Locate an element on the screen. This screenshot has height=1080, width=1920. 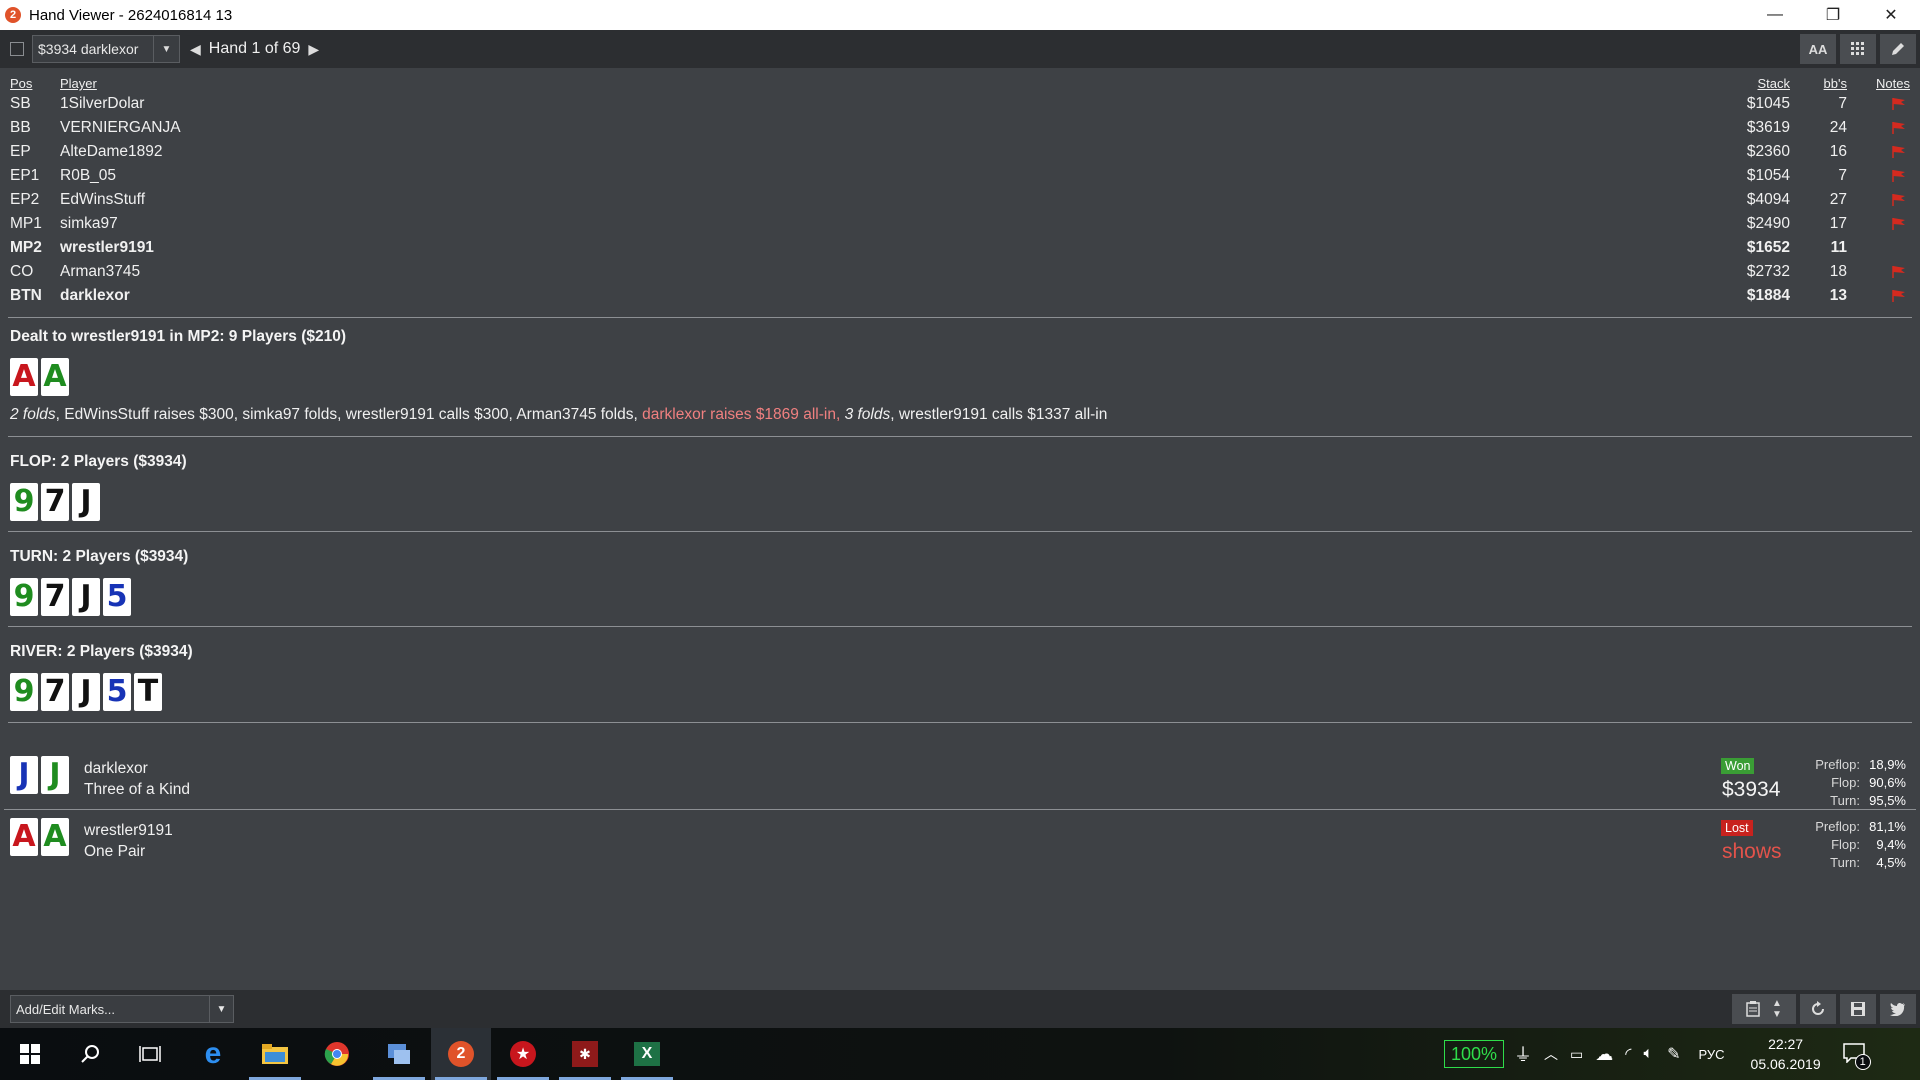
result-player-name: darklexor is located at coordinates (116, 769).